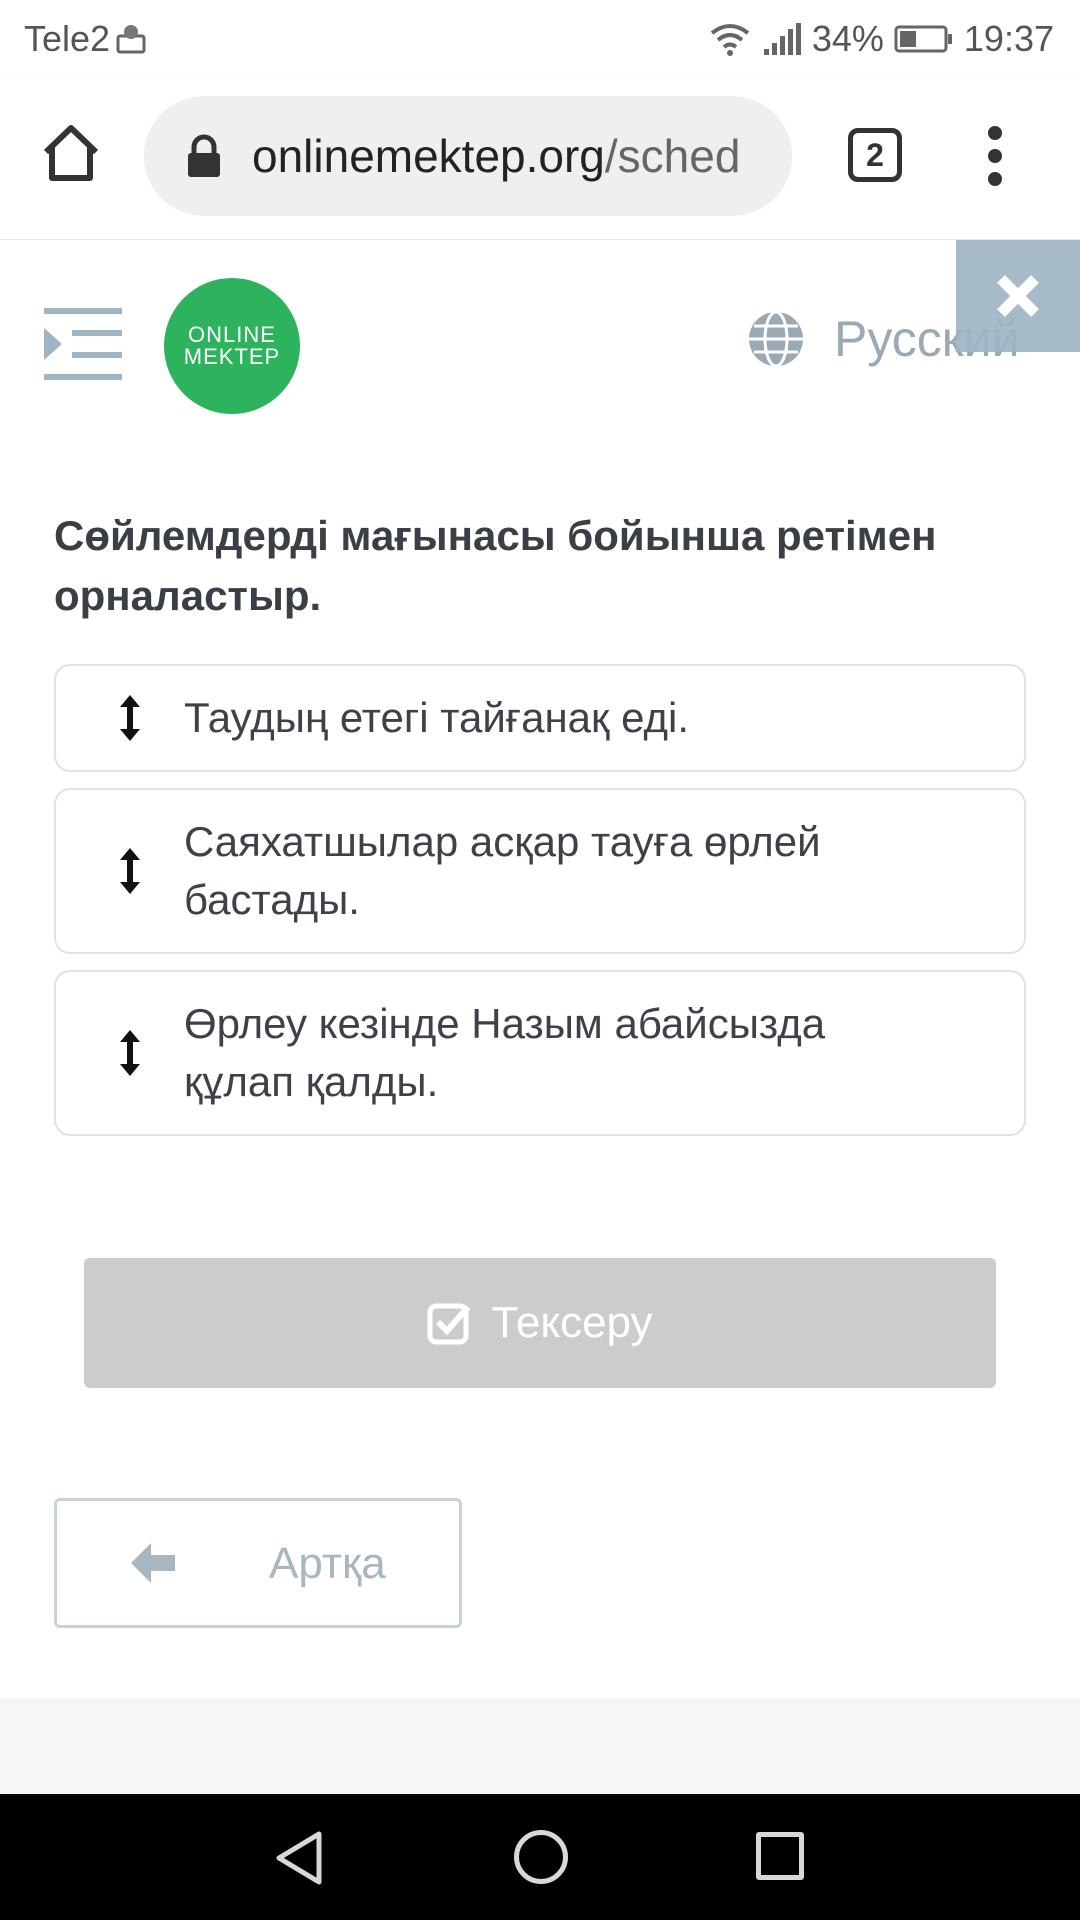  Describe the element at coordinates (730, 40) in the screenshot. I see `wifi-icon` at that location.